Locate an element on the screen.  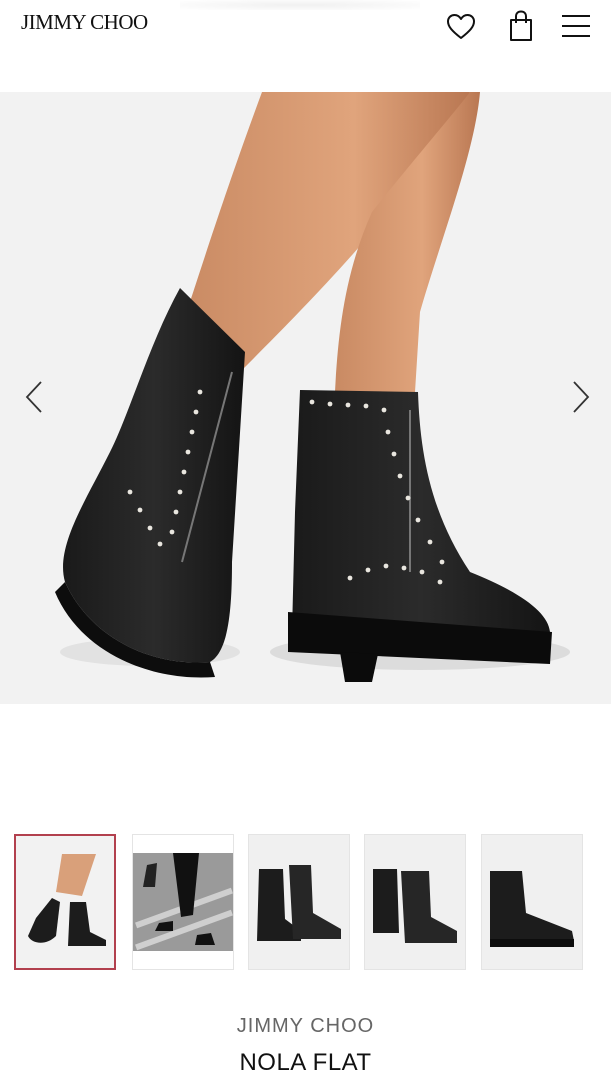
wishlist-button is located at coordinates (461, 26).